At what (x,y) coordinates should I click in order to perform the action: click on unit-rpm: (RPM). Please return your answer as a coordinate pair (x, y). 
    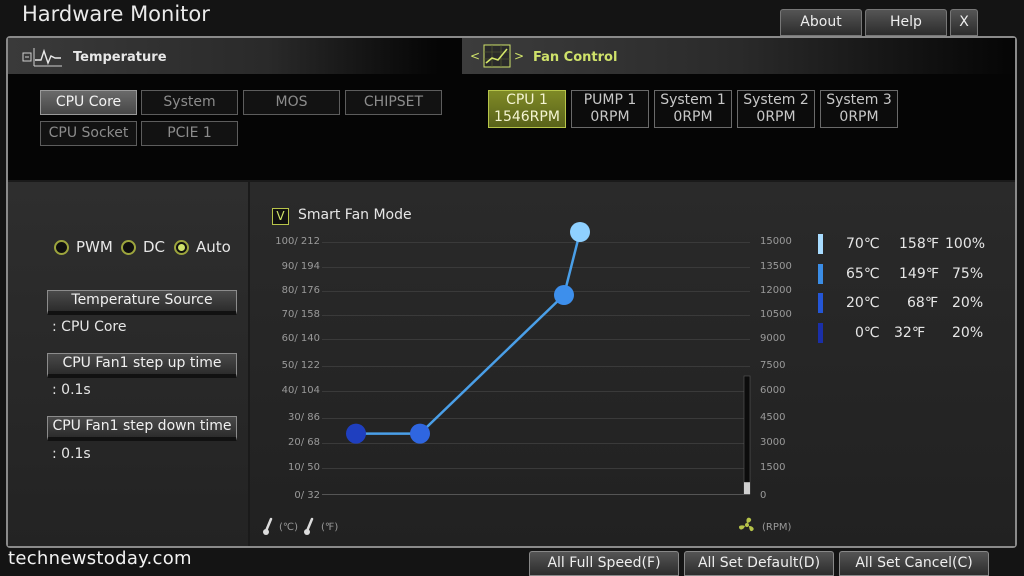
    Looking at the image, I should click on (777, 527).